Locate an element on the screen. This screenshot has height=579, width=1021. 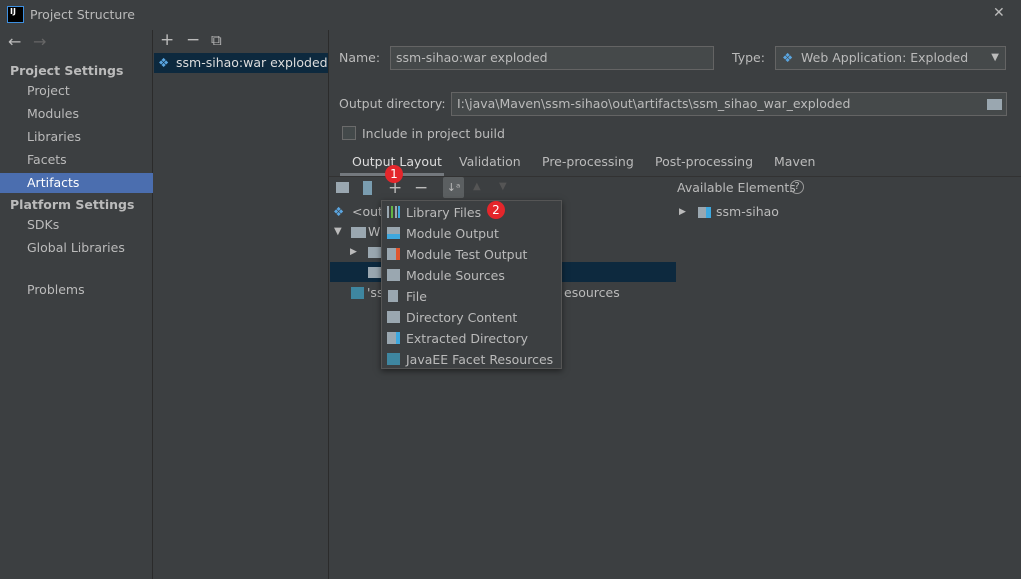
forward-button: → is located at coordinates (39, 41).